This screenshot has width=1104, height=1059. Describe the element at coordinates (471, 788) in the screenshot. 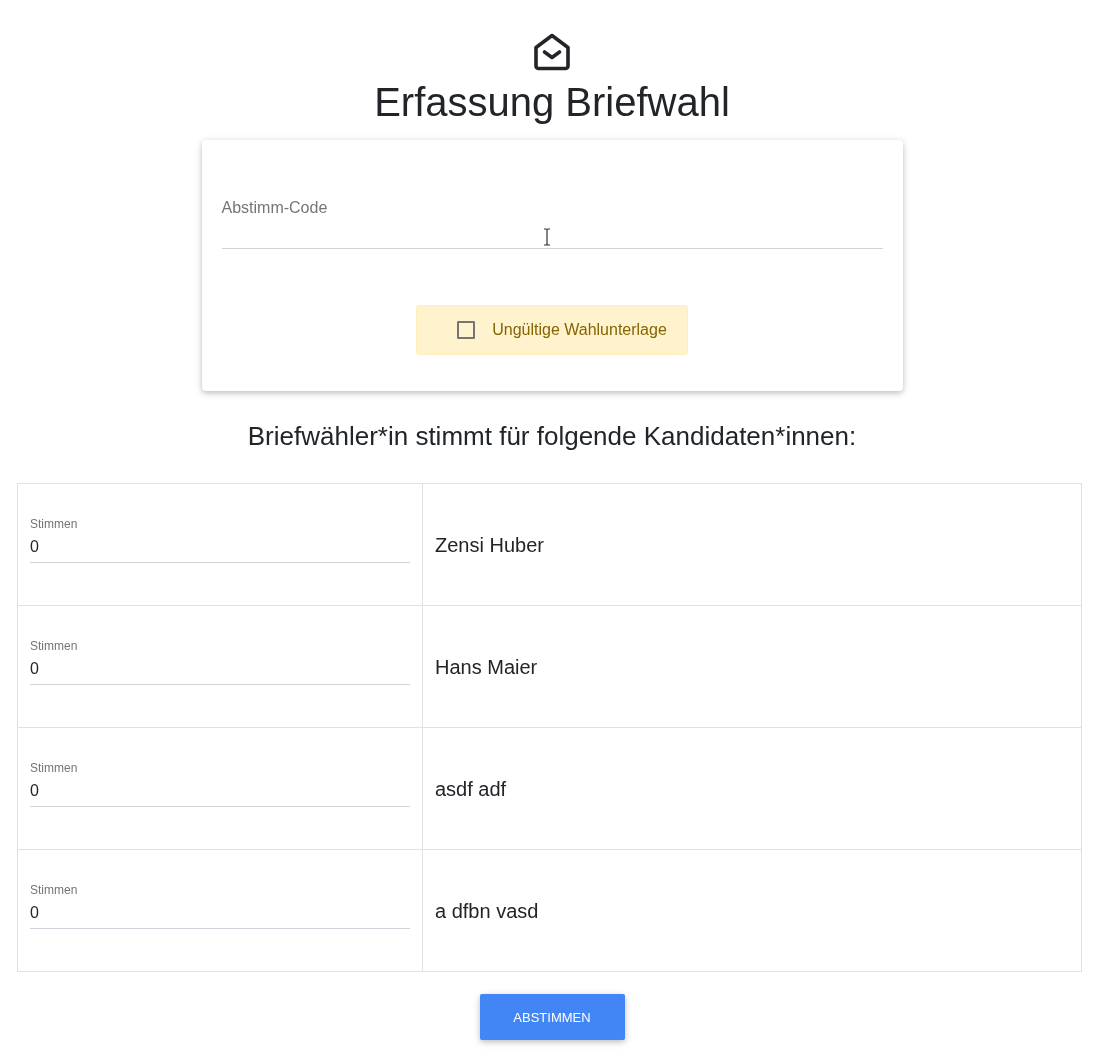

I see `candidate-name: asdf adf` at that location.